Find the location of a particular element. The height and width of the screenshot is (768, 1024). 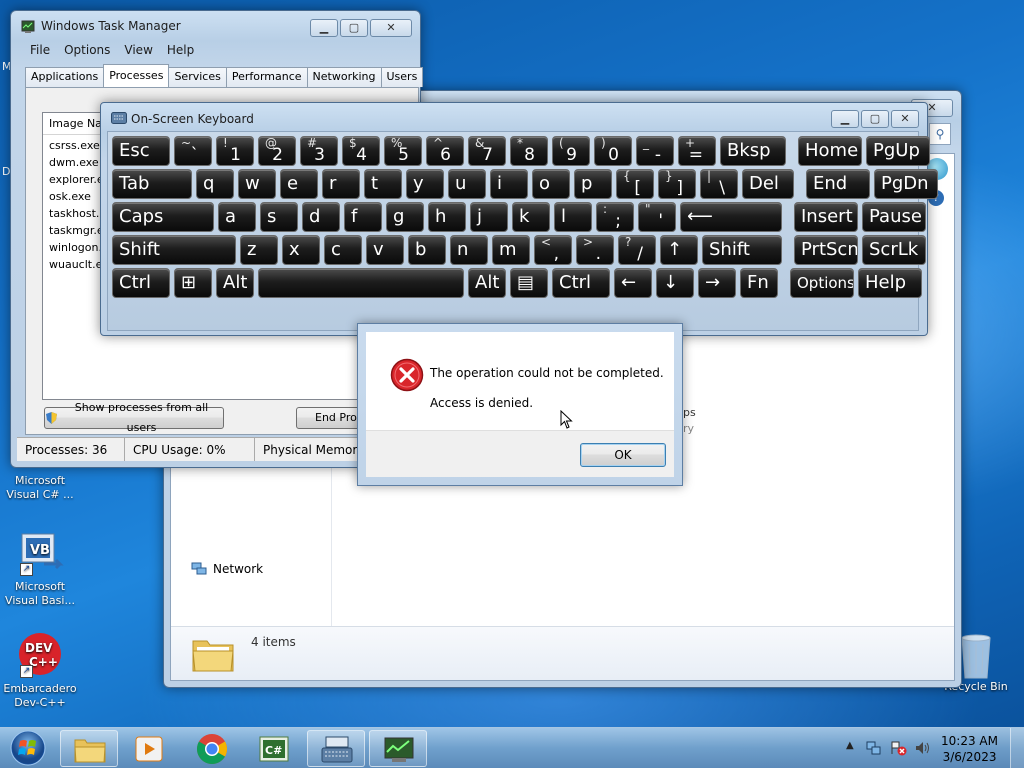

key-pgup: PgUp is located at coordinates (898, 151).